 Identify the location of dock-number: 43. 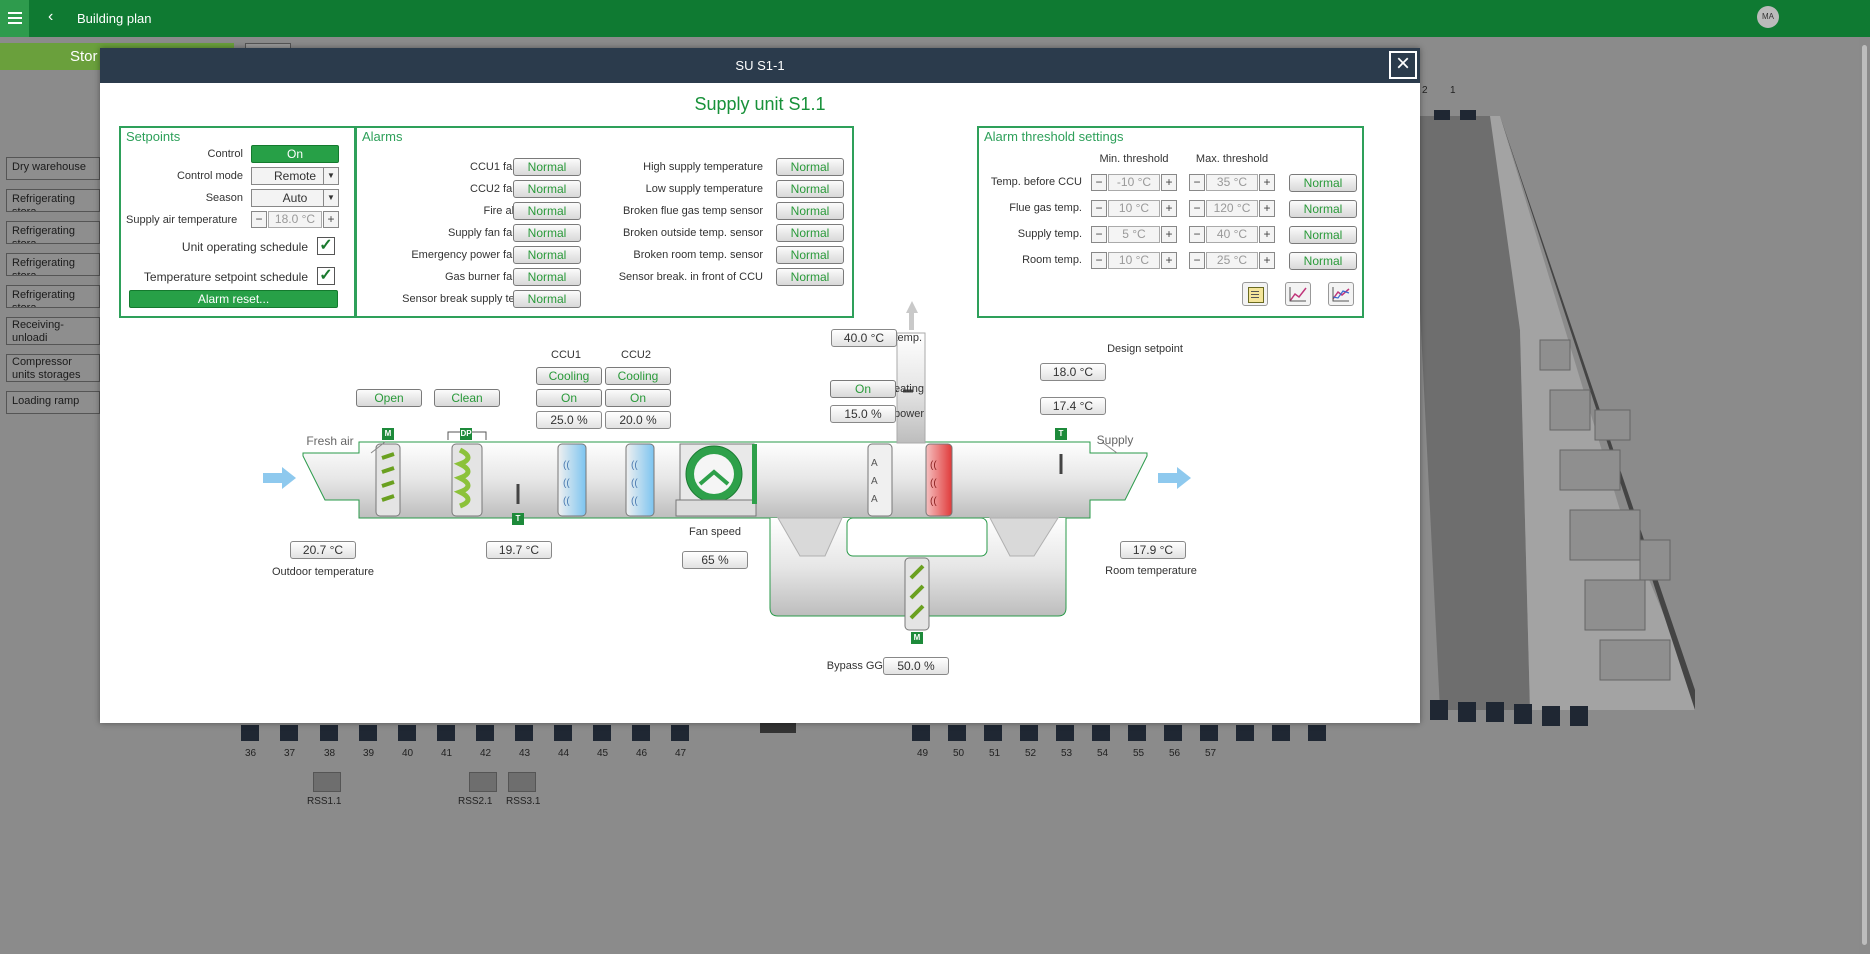
(525, 753).